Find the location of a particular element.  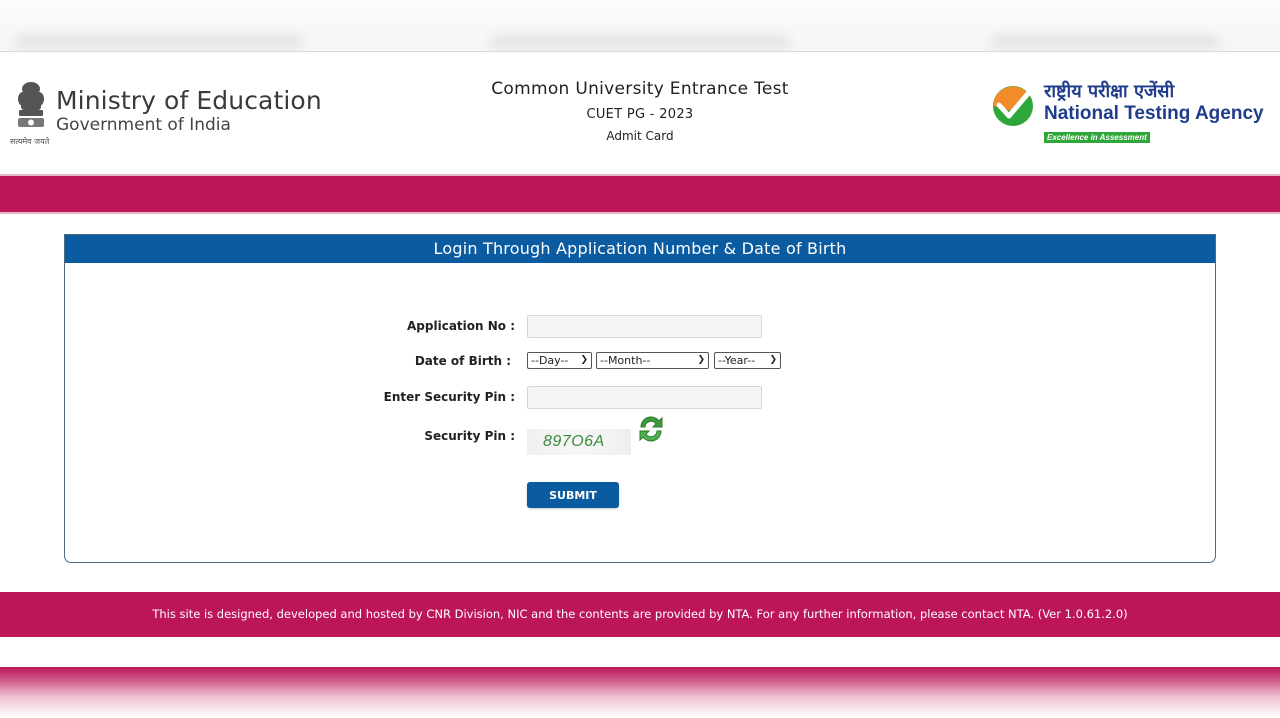

dob-year-select: --Year-- ❯ is located at coordinates (747, 360).